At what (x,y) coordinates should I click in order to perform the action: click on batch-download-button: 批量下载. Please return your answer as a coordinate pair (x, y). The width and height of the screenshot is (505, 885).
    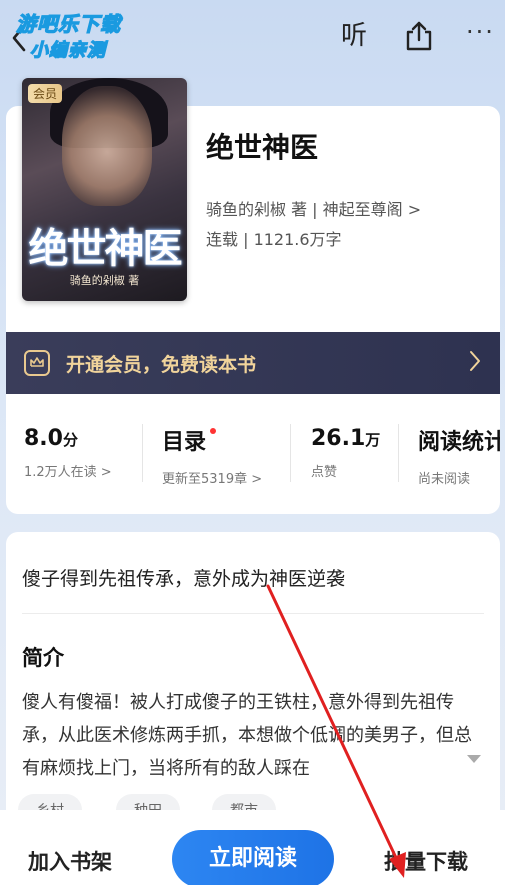
    Looking at the image, I should click on (426, 861).